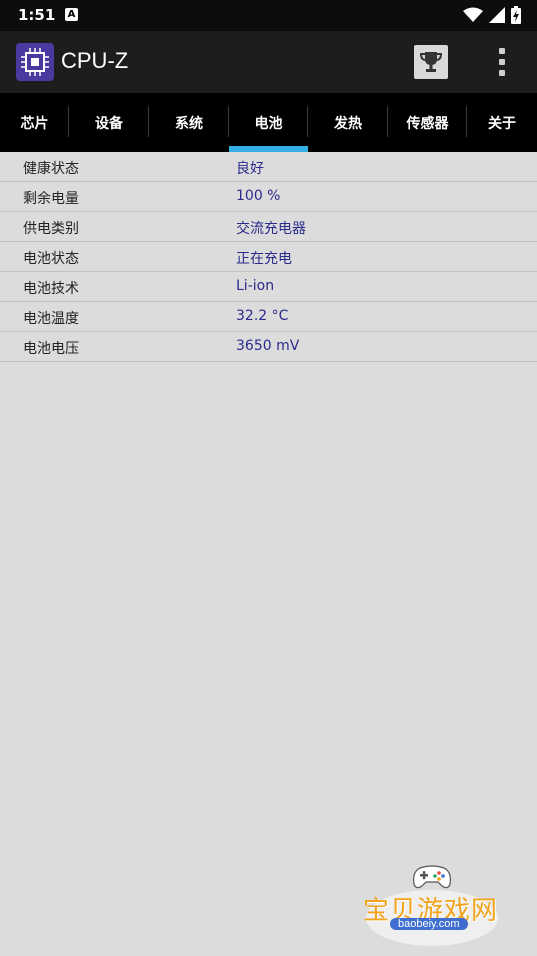  Describe the element at coordinates (35, 62) in the screenshot. I see `cpu-chip-icon` at that location.